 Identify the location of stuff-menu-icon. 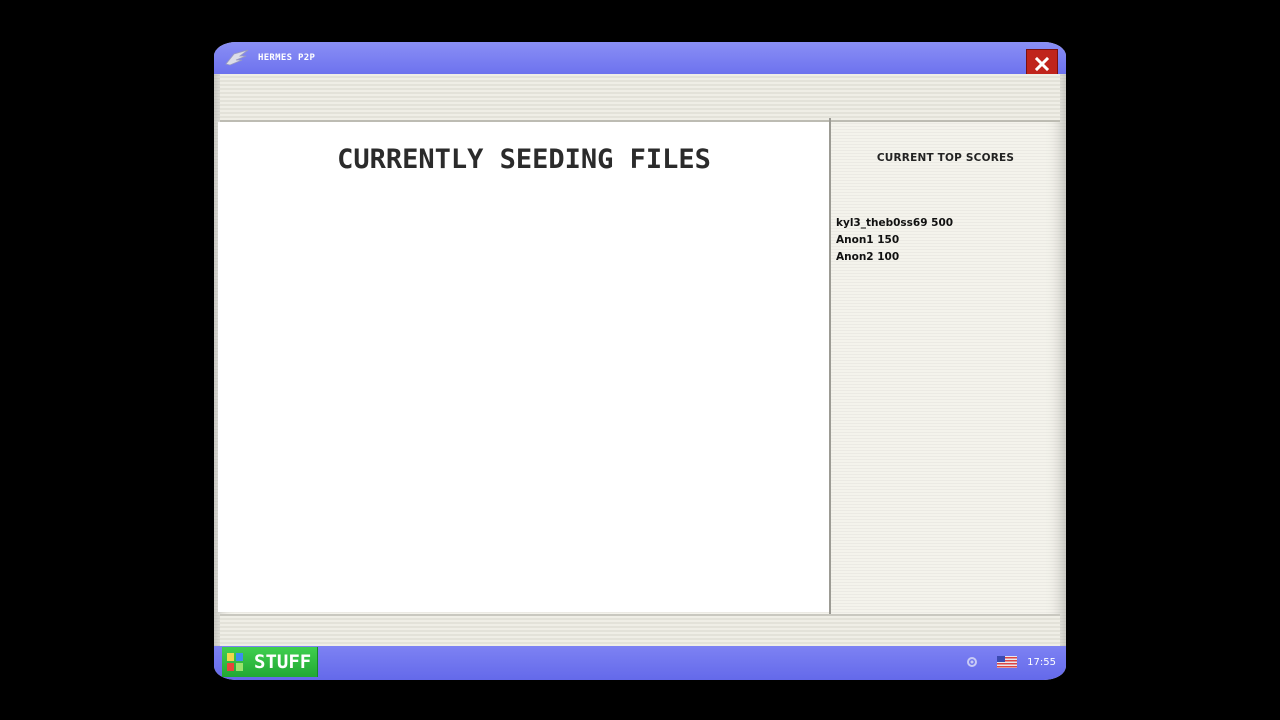
(235, 662).